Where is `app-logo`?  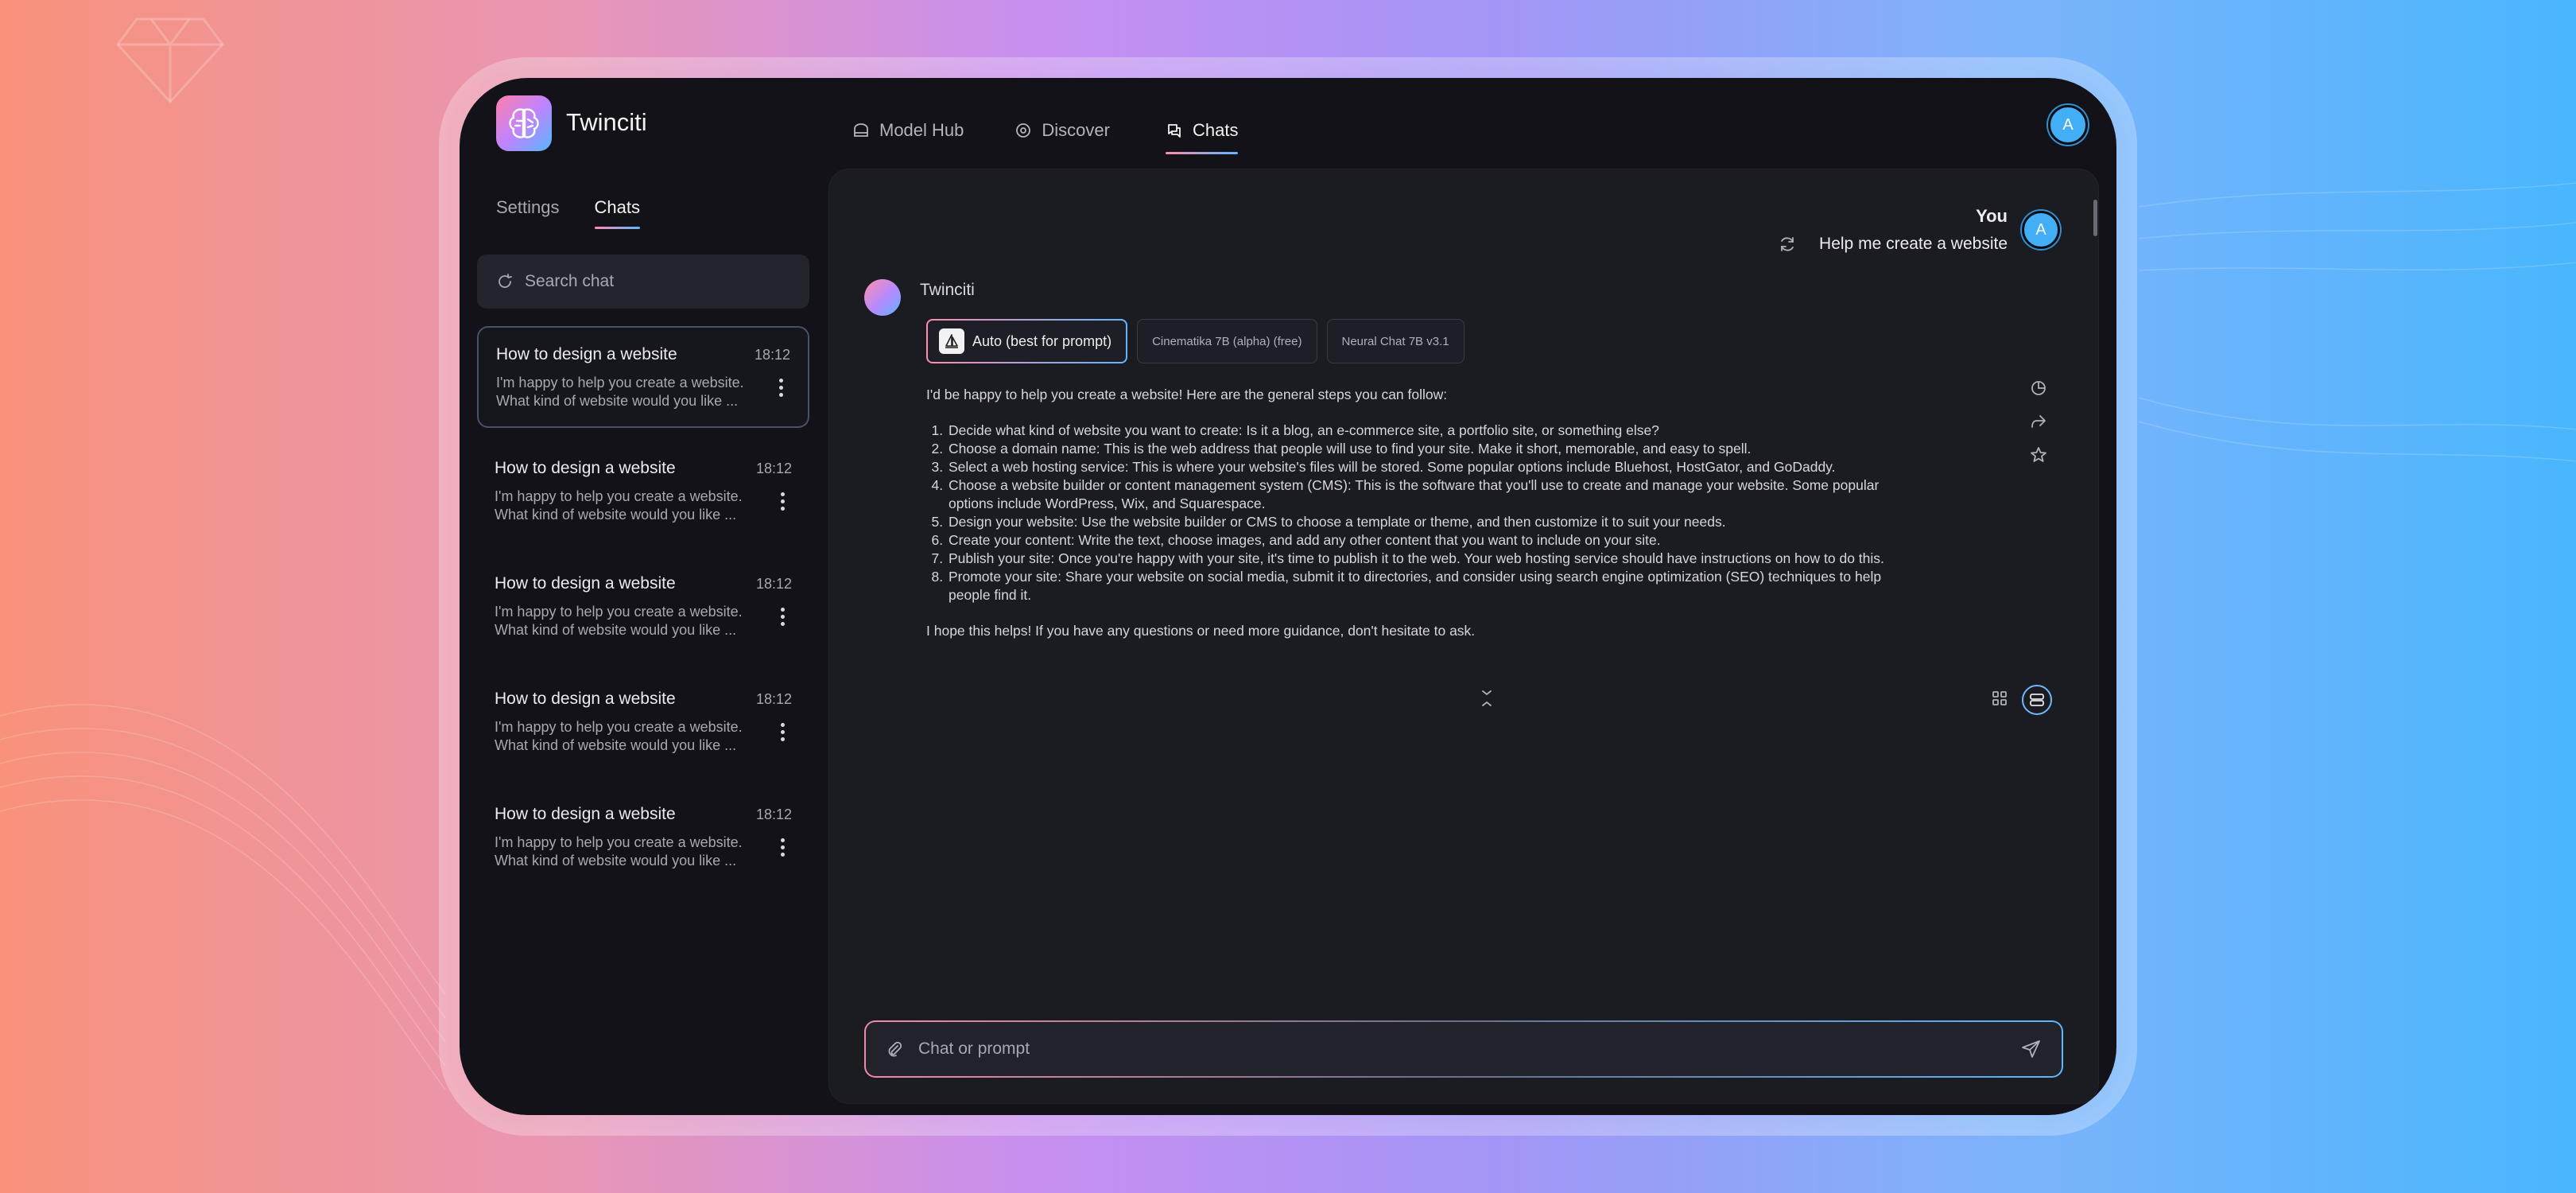 app-logo is located at coordinates (524, 123).